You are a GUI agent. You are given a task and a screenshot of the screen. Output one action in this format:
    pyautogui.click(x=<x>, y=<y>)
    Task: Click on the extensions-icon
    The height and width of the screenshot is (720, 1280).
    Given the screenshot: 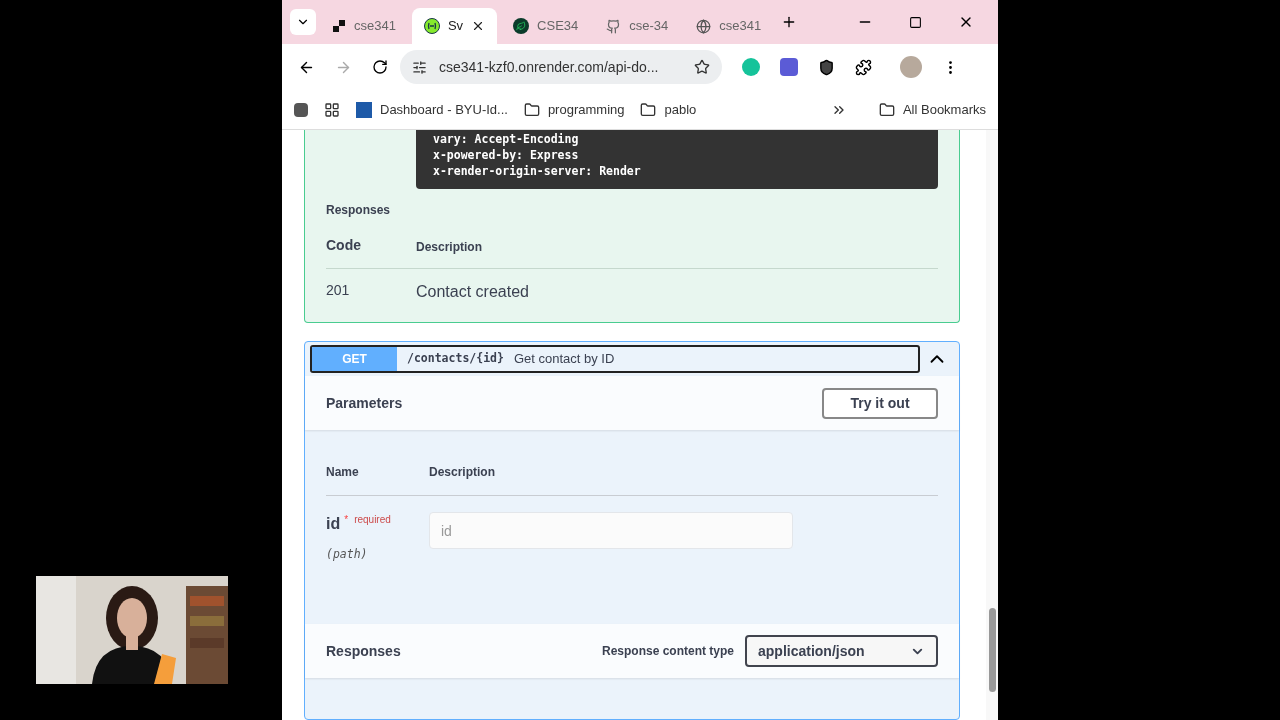 What is the action you would take?
    pyautogui.click(x=863, y=67)
    